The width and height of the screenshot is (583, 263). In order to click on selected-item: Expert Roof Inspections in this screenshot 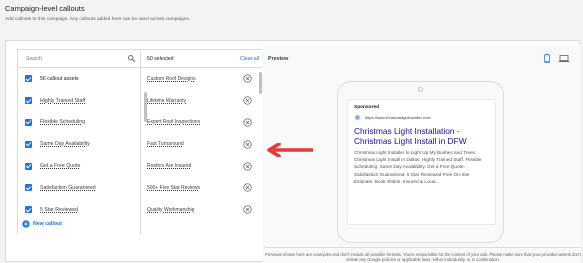, I will do `click(201, 123)`.